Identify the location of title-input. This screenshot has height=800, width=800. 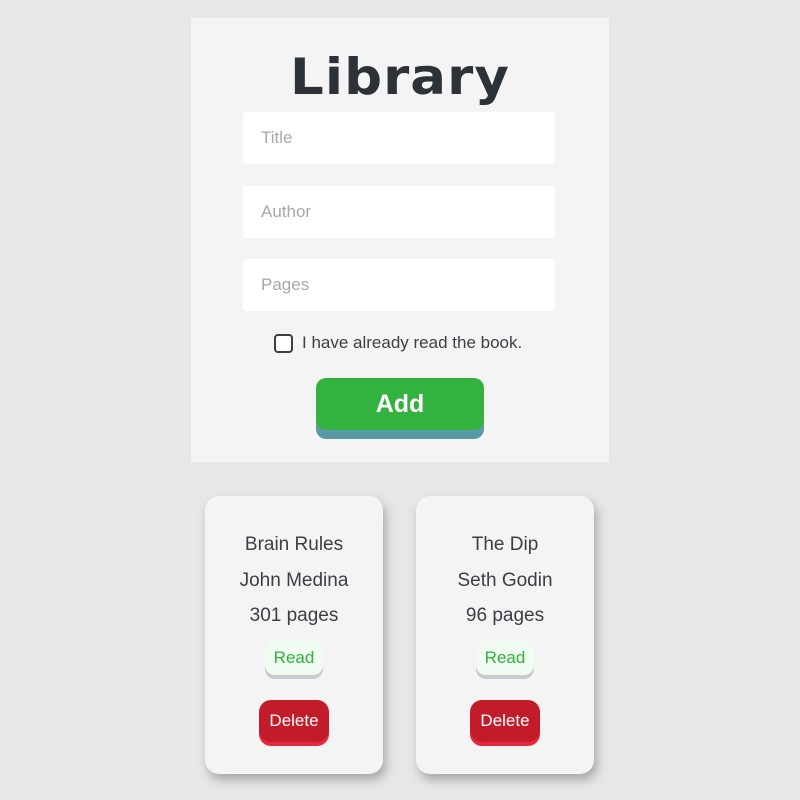
(399, 138).